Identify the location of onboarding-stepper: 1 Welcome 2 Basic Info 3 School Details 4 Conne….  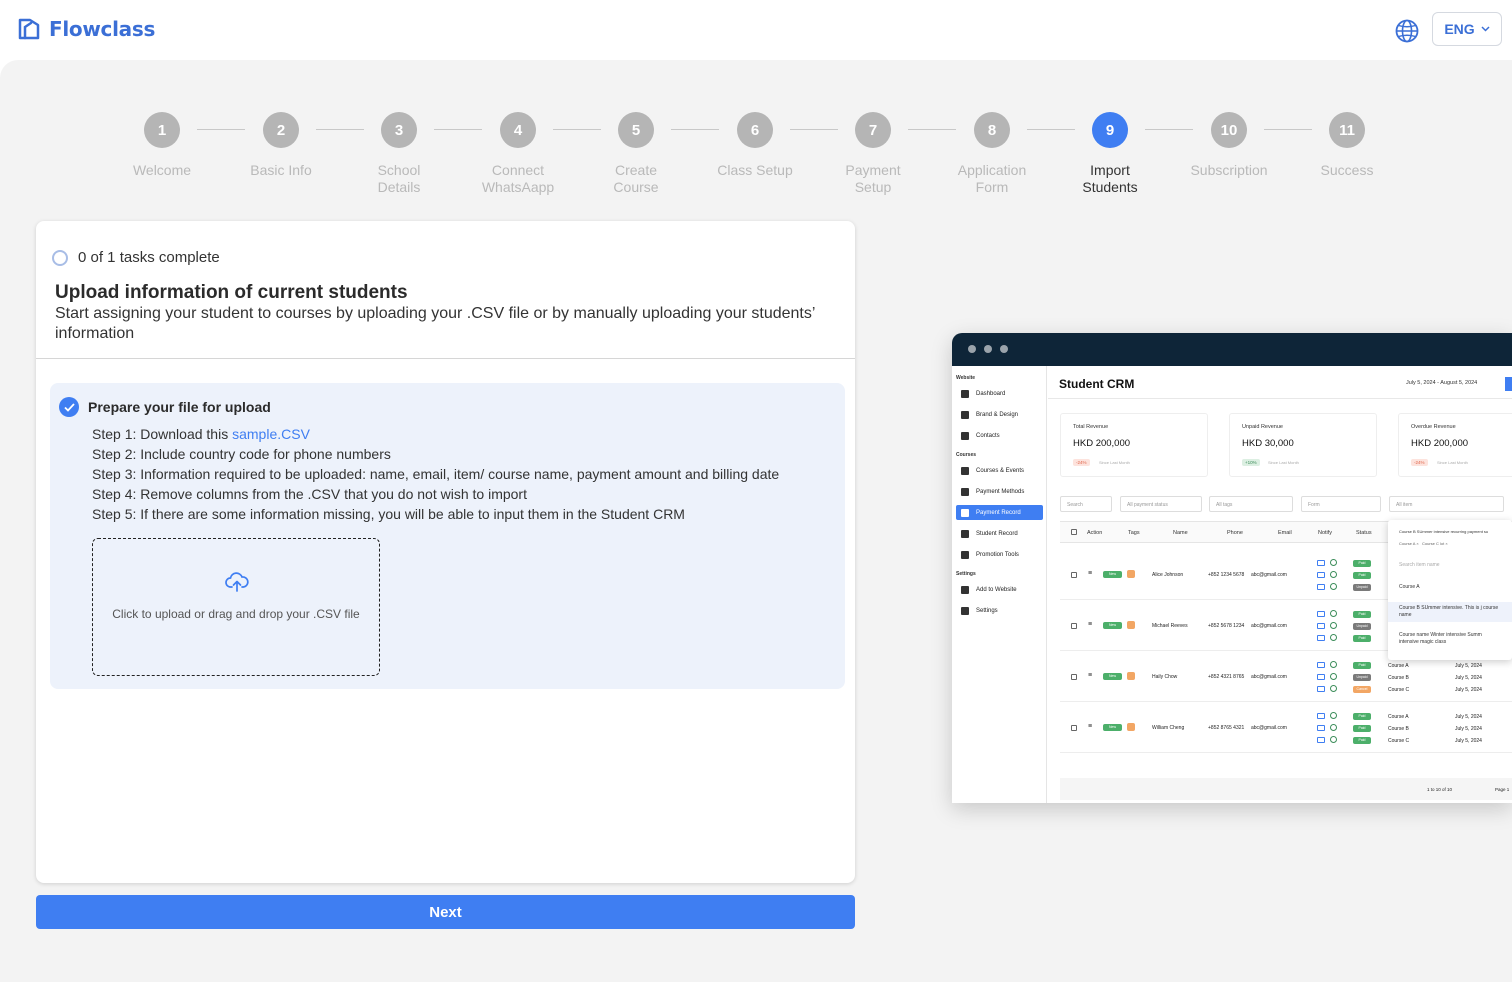
(756, 157).